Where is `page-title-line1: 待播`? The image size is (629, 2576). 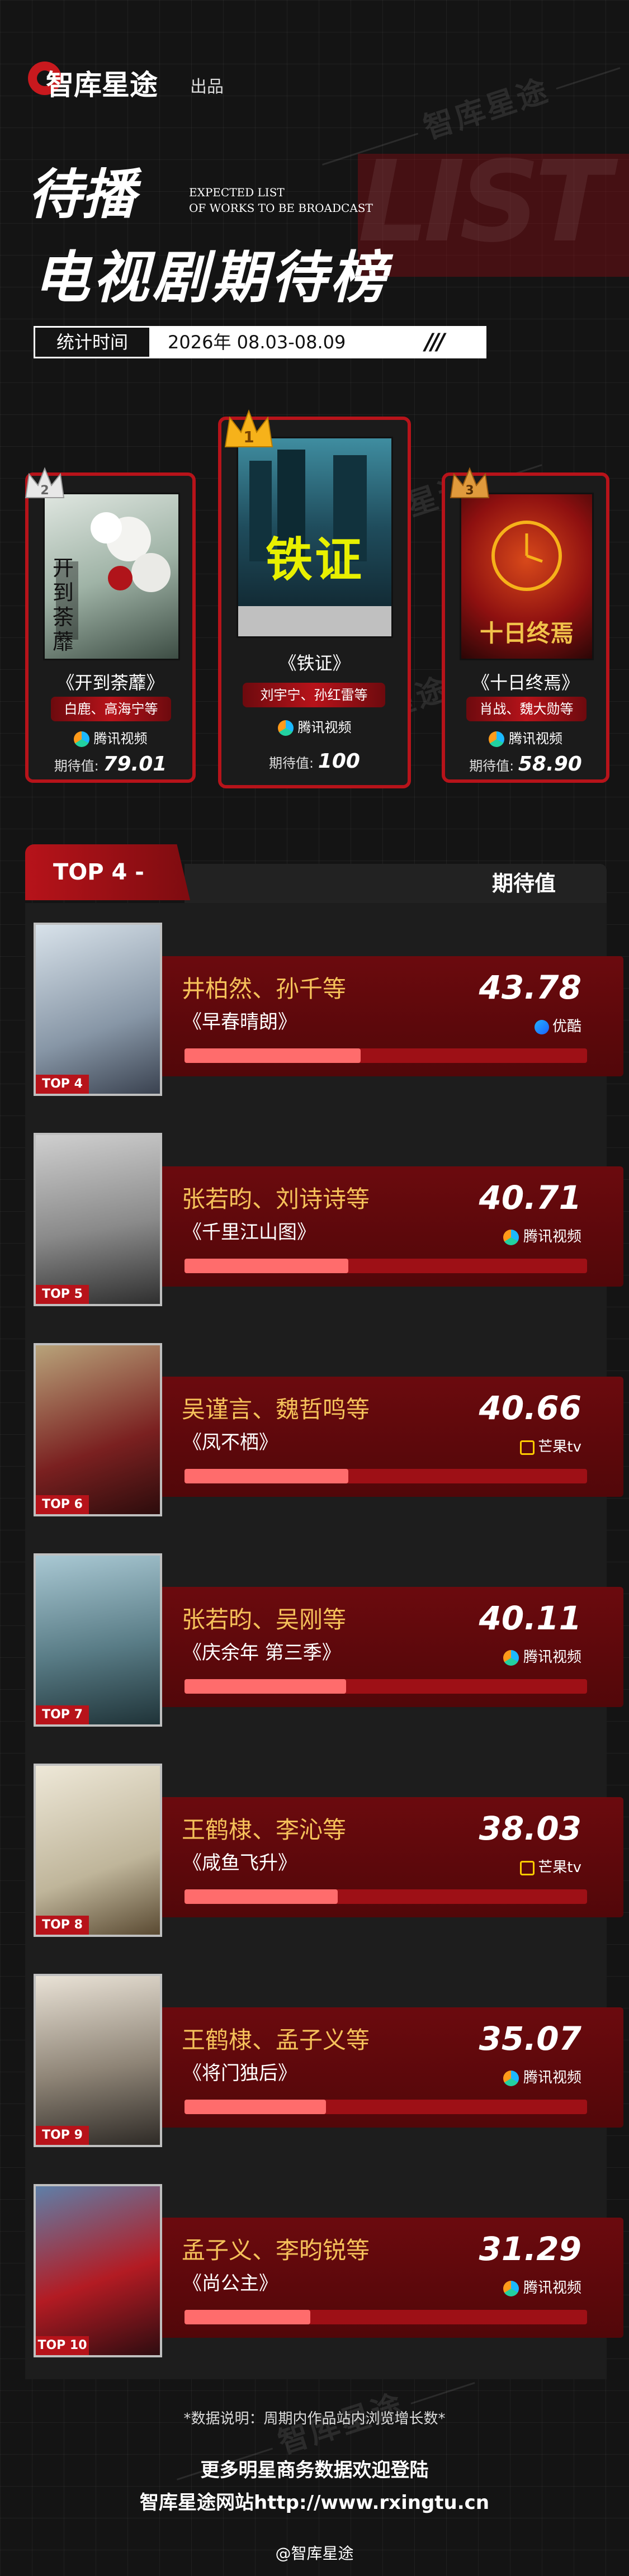 page-title-line1: 待播 is located at coordinates (82, 194).